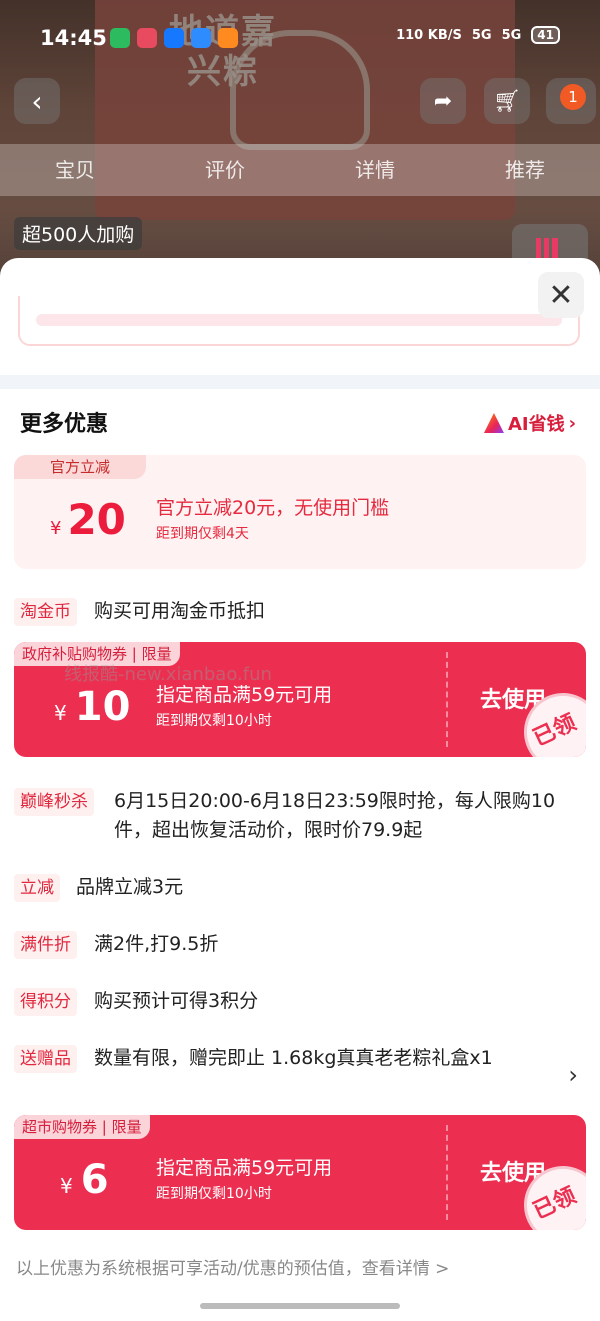 The height and width of the screenshot is (1321, 600). I want to click on coupon-desc: 指定商品满59元可用, so click(244, 1168).